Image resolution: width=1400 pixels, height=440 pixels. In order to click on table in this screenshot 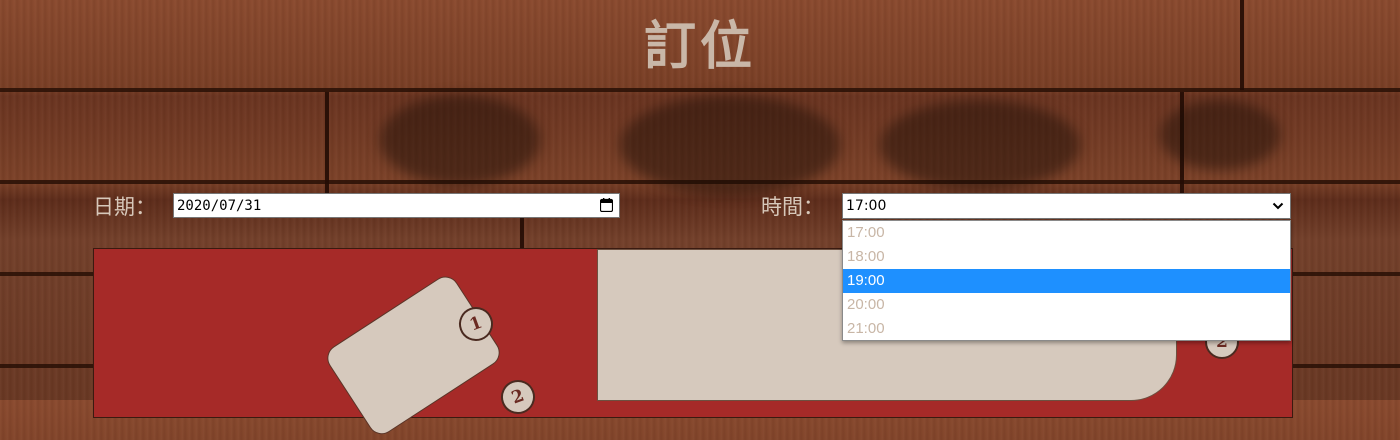, I will do `click(414, 355)`.